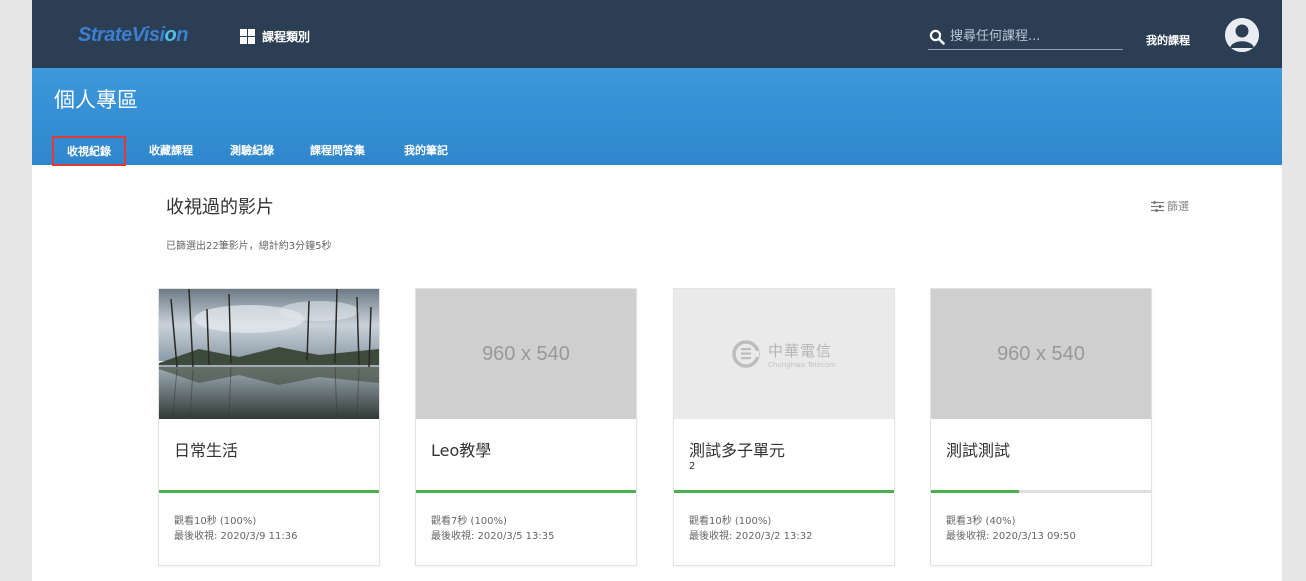  Describe the element at coordinates (1030, 36) in the screenshot. I see `search-input` at that location.